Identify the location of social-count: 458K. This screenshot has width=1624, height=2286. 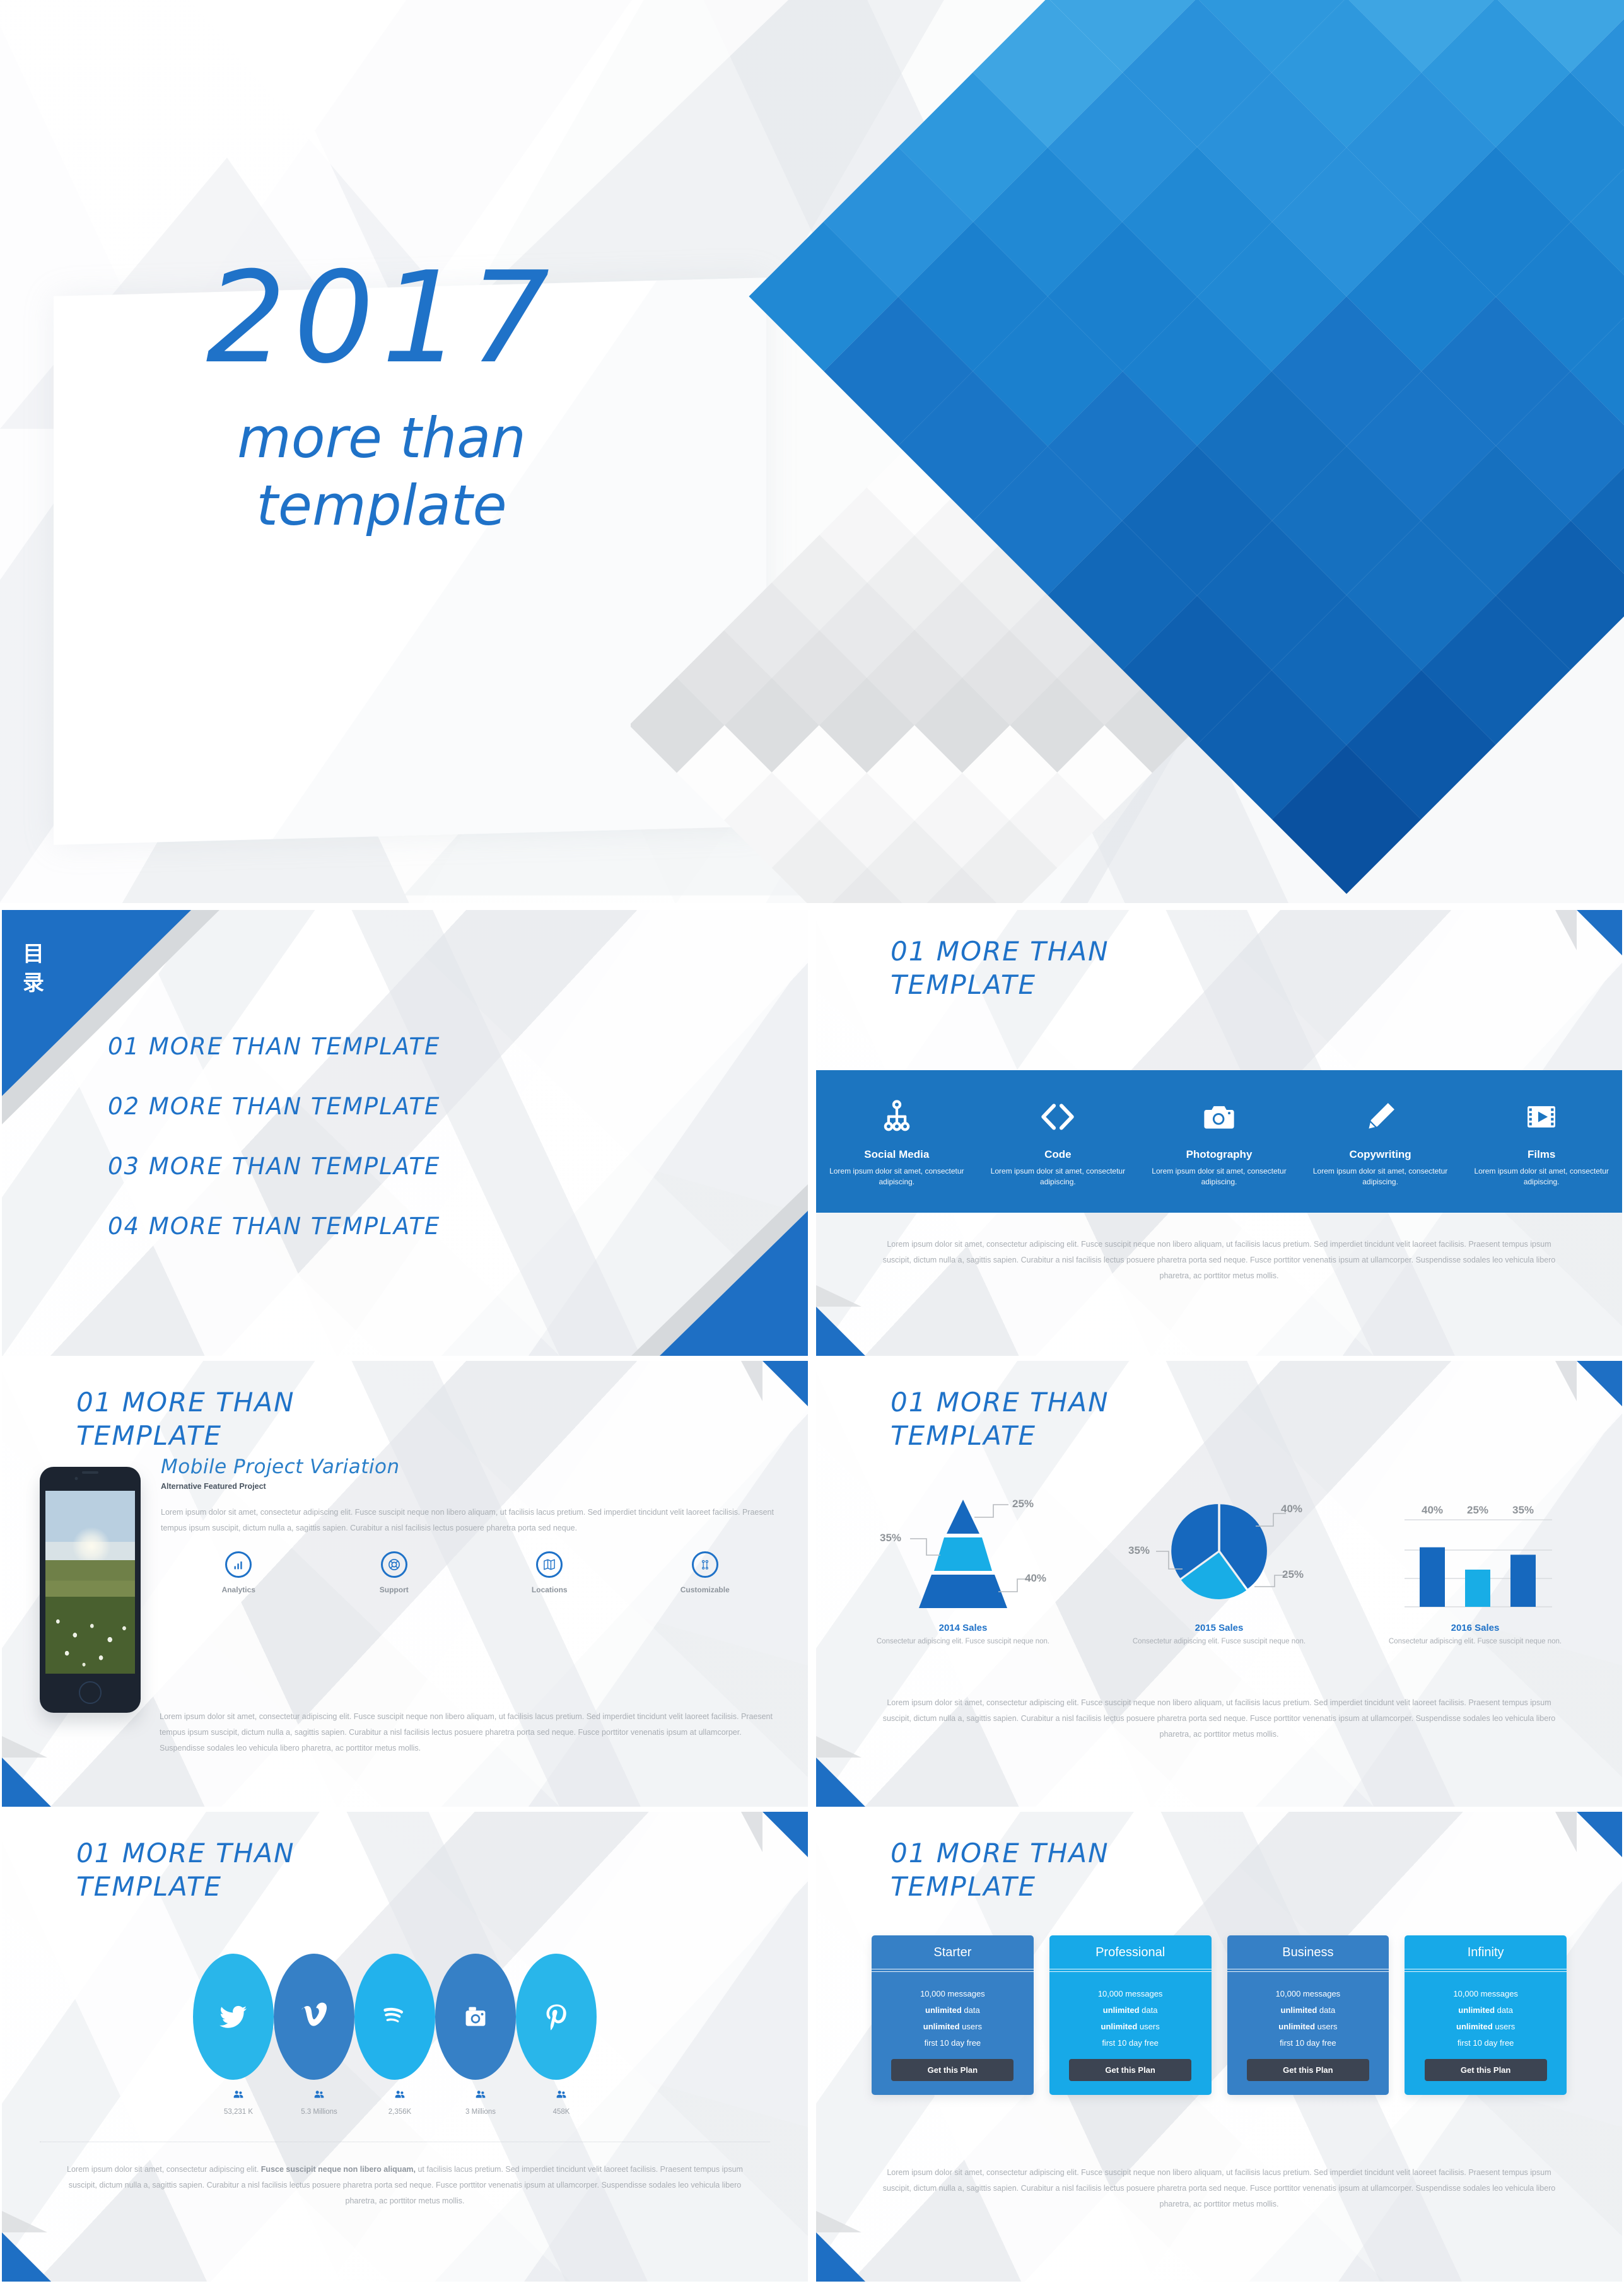
(561, 2112).